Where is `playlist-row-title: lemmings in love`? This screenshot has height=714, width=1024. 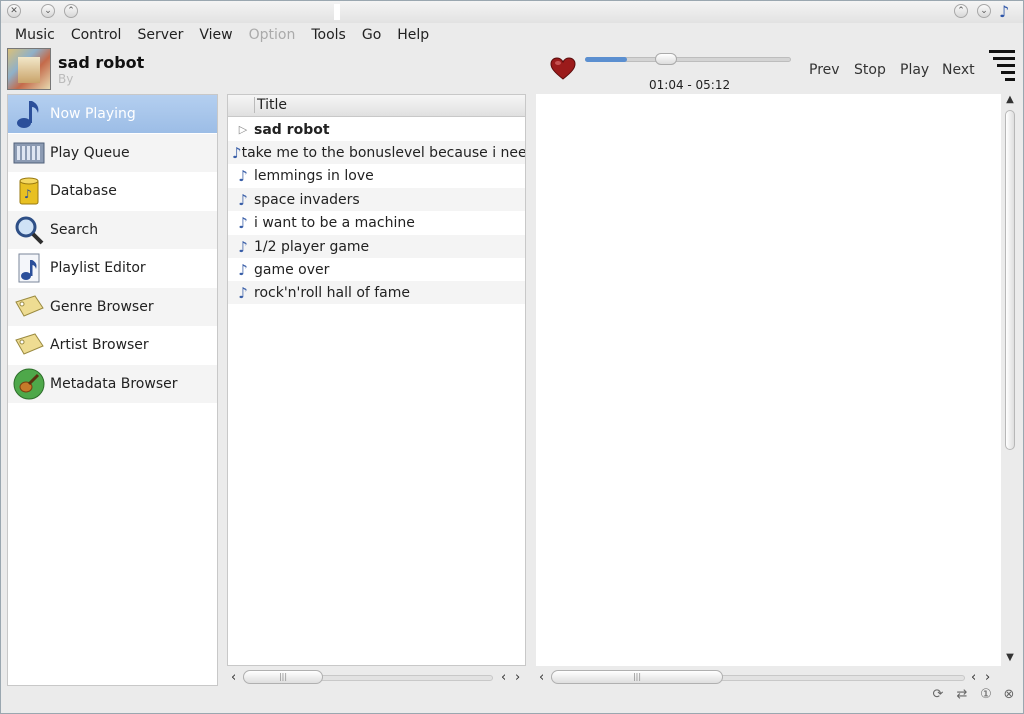
playlist-row-title: lemmings in love is located at coordinates (314, 175).